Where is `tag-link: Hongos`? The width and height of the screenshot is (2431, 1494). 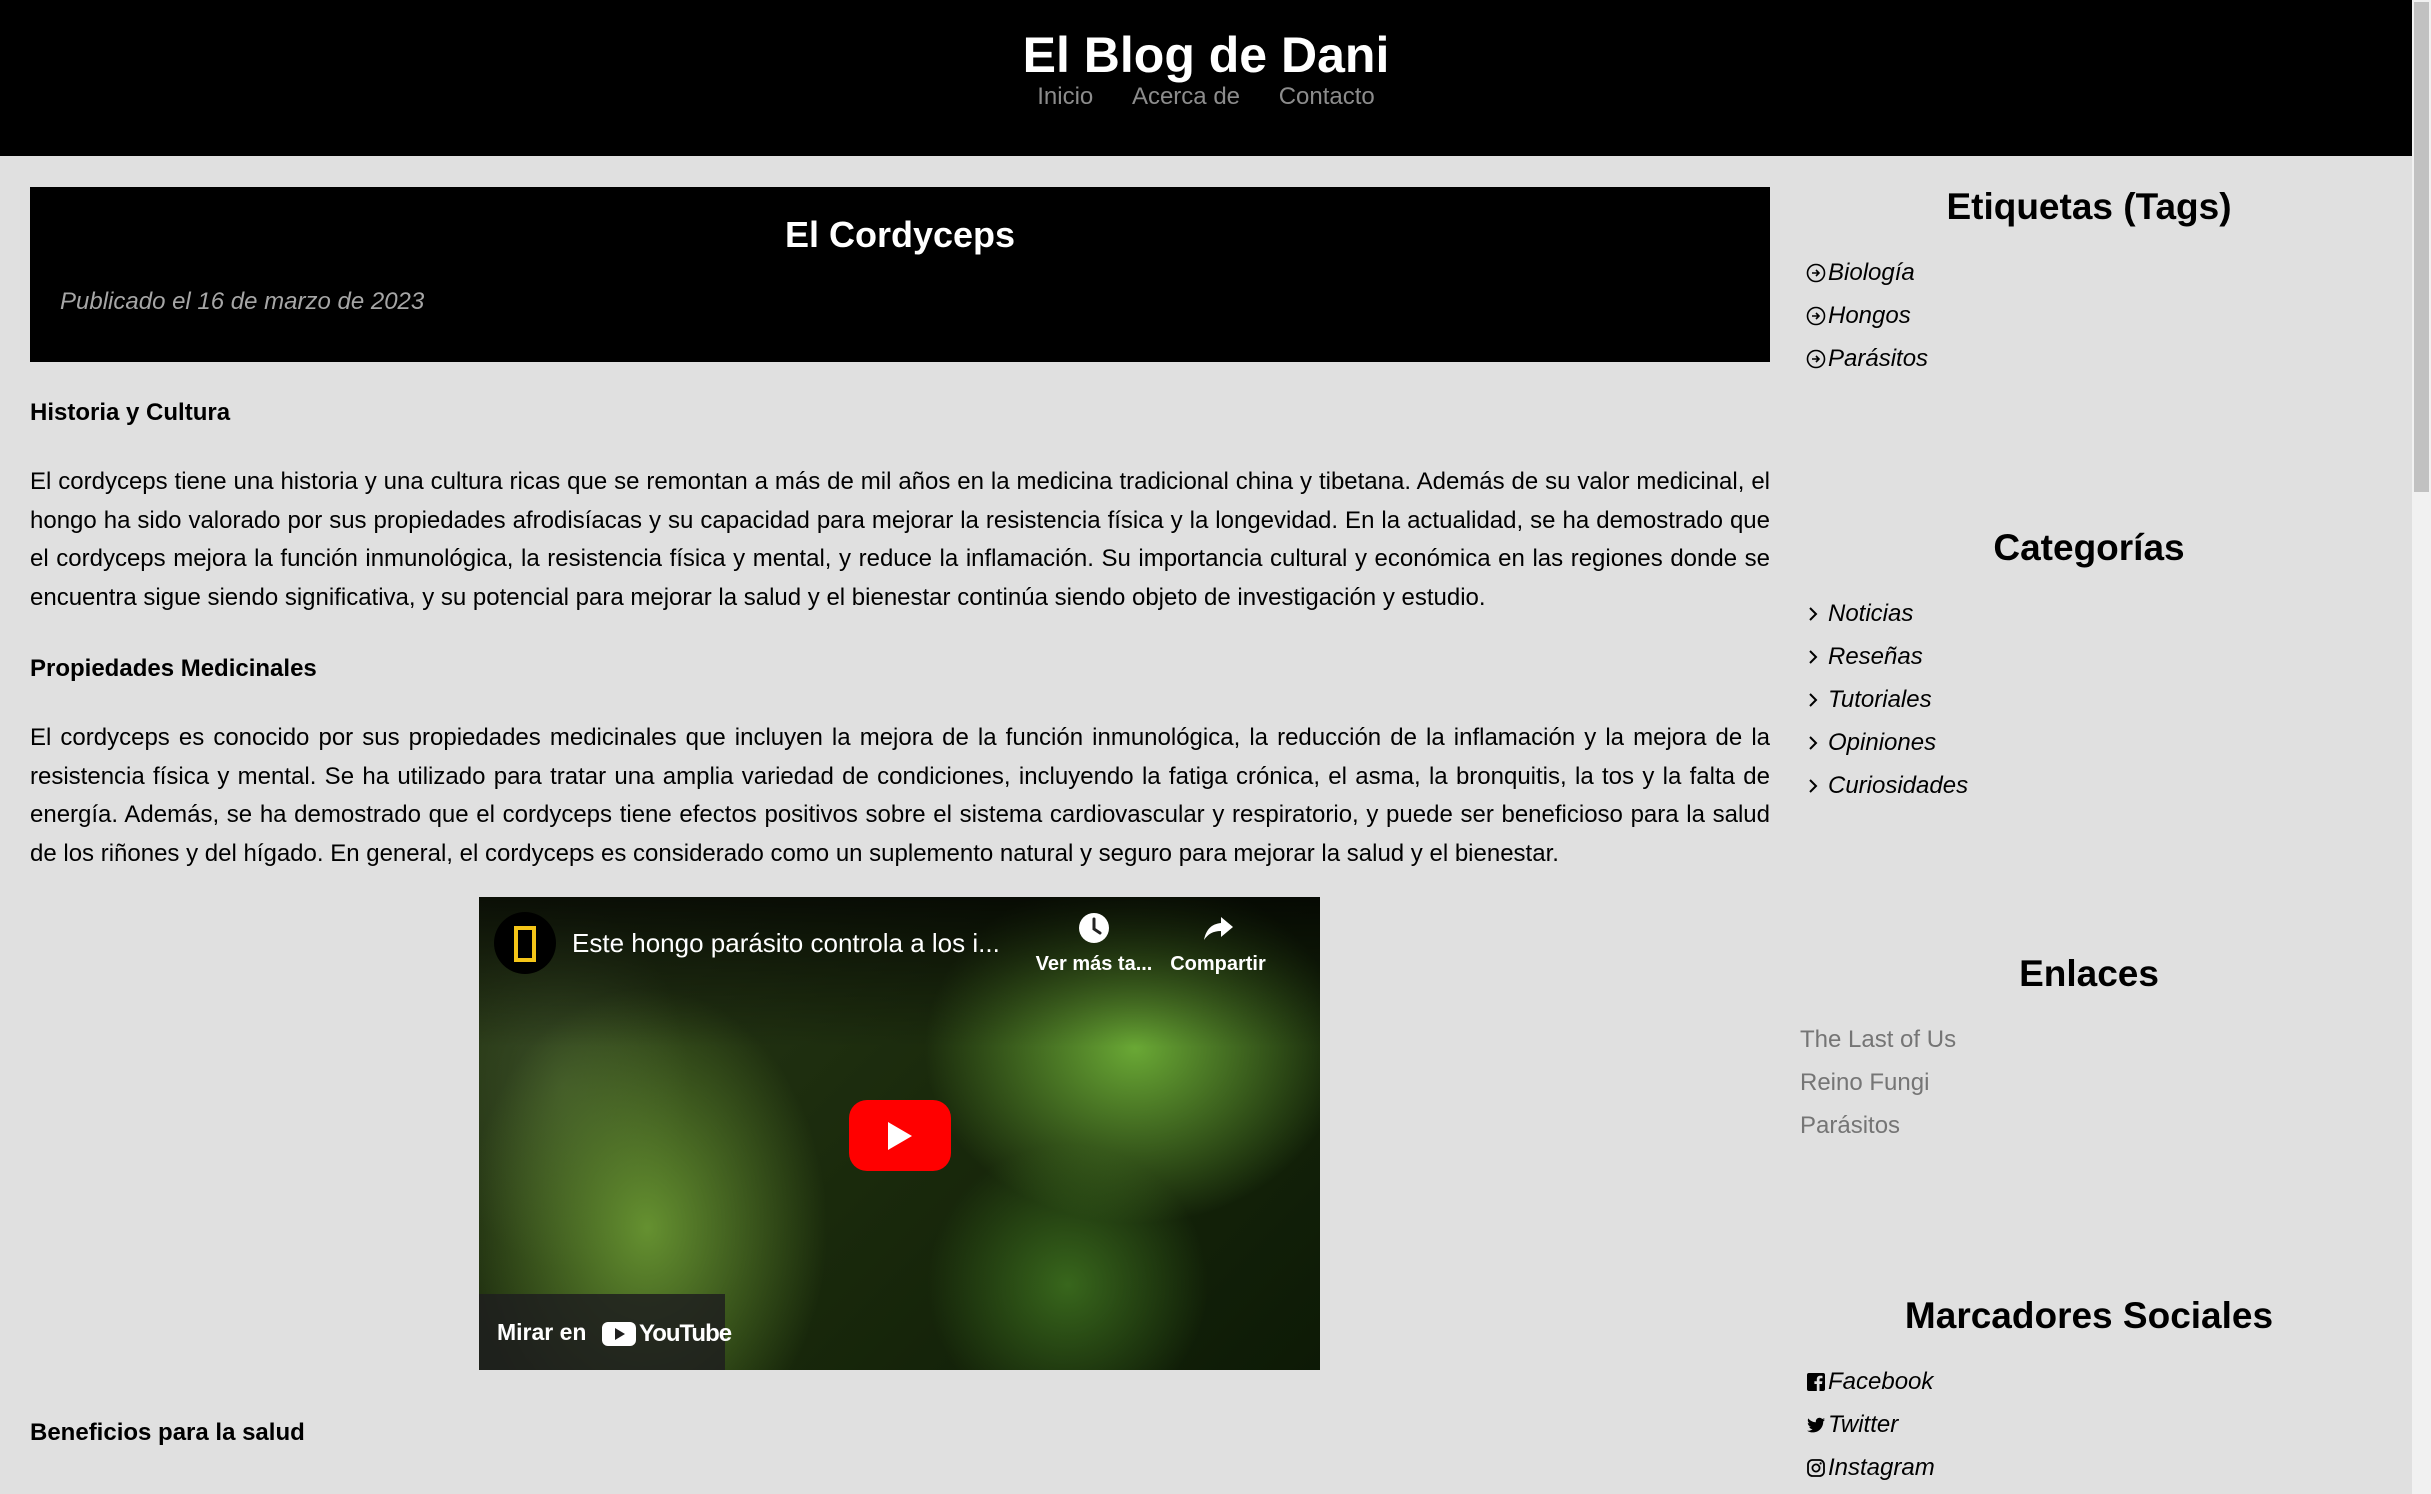
tag-link: Hongos is located at coordinates (1869, 316).